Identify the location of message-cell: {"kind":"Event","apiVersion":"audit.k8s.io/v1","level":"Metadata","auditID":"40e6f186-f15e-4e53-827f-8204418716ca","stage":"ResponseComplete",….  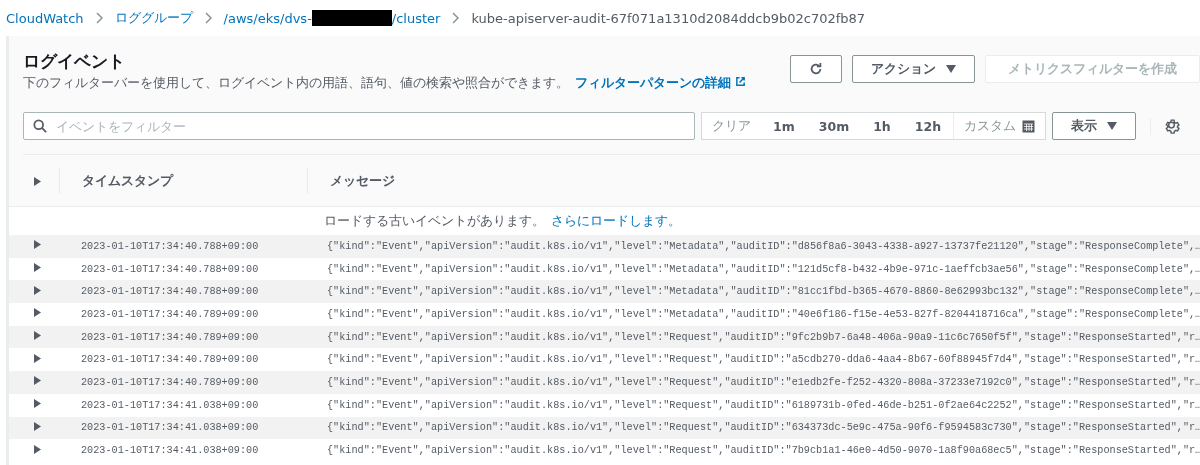
(763, 314).